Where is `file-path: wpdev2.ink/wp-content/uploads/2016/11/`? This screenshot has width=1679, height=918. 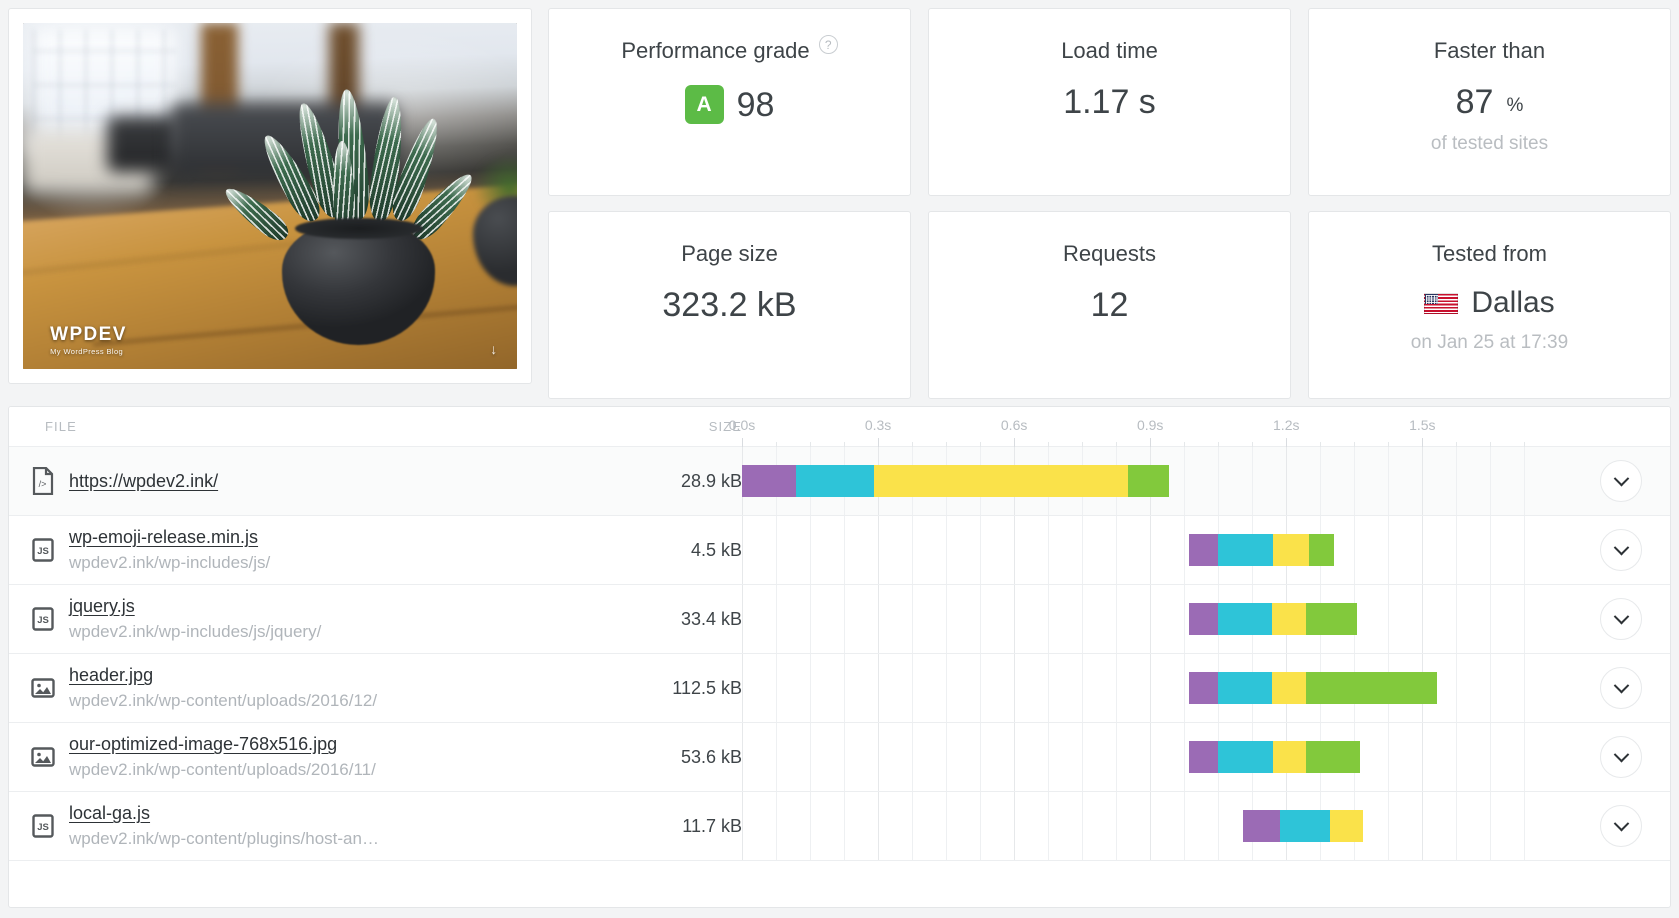
file-path: wpdev2.ink/wp-content/uploads/2016/11/ is located at coordinates (222, 769).